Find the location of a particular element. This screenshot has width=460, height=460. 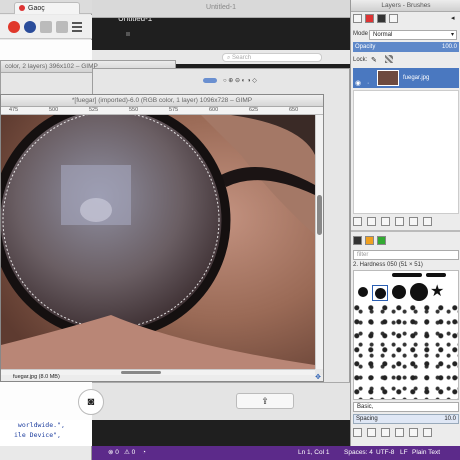

mode-select: Normal ▾ is located at coordinates (413, 35).